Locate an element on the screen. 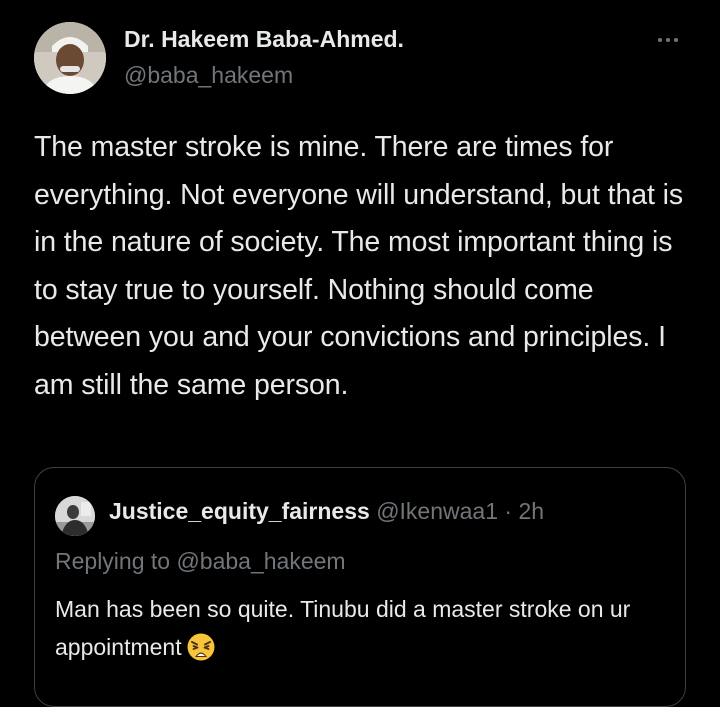  replying-to: Replying to @baba_hakeem is located at coordinates (200, 561).